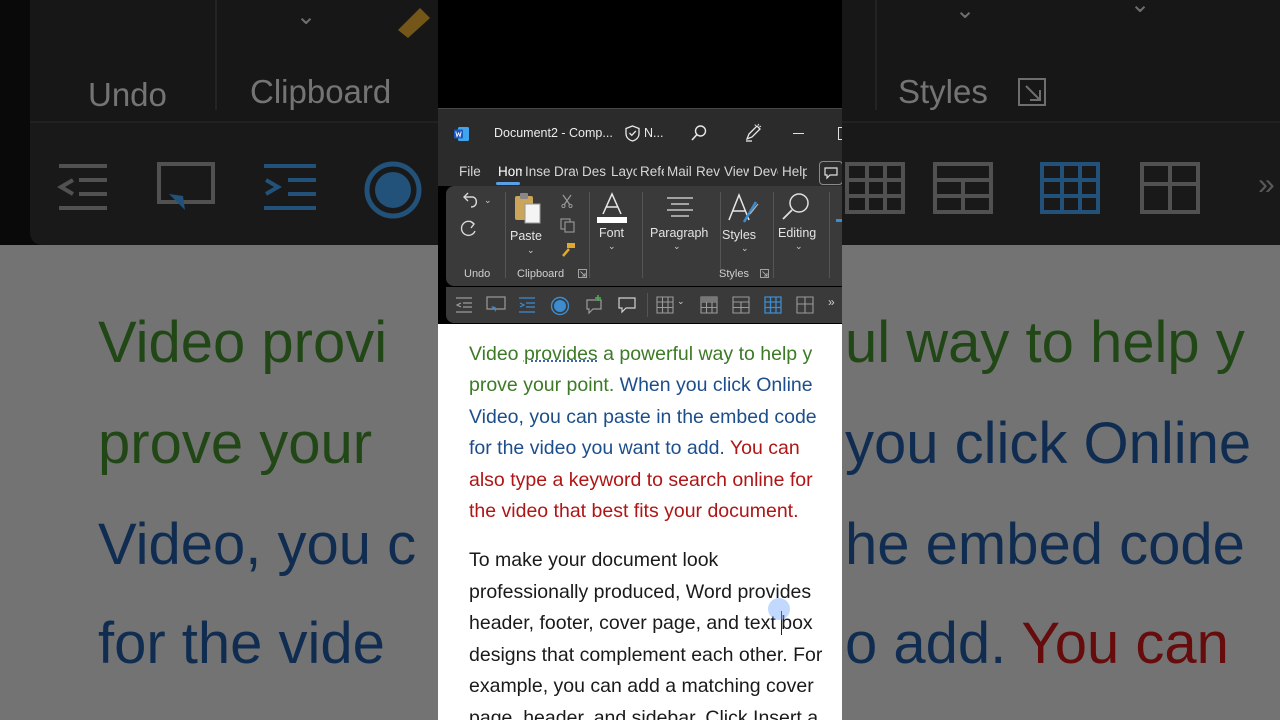 Image resolution: width=1280 pixels, height=720 pixels. What do you see at coordinates (708, 171) in the screenshot?
I see `tab-review: Revi` at bounding box center [708, 171].